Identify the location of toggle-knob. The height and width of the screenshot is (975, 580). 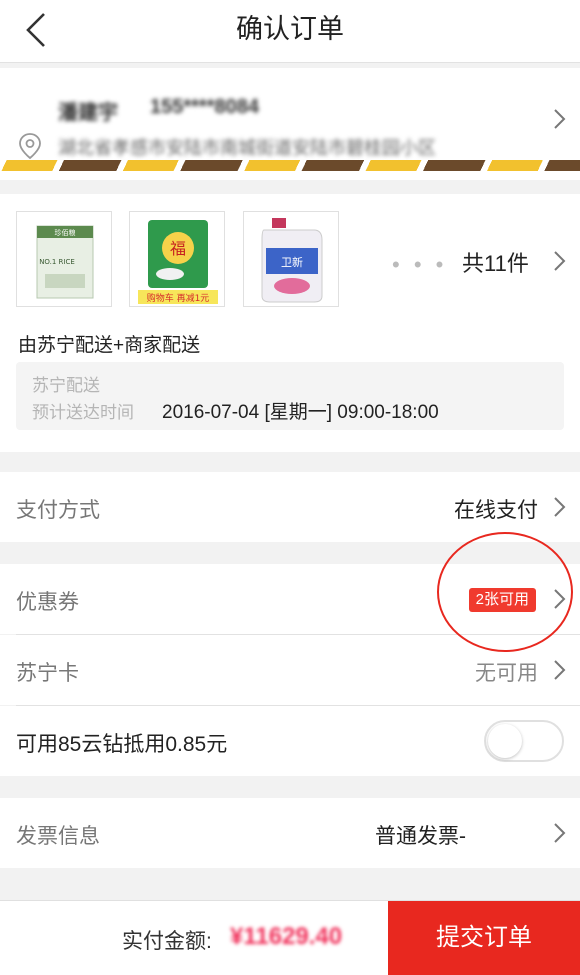
(505, 741).